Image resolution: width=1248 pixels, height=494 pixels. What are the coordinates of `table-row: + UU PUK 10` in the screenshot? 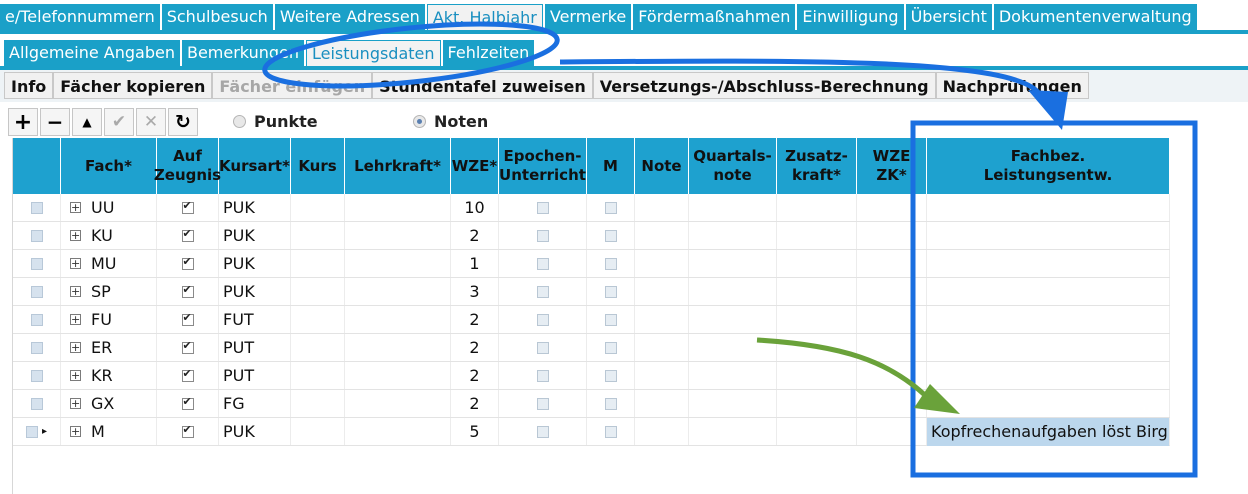 It's located at (591, 208).